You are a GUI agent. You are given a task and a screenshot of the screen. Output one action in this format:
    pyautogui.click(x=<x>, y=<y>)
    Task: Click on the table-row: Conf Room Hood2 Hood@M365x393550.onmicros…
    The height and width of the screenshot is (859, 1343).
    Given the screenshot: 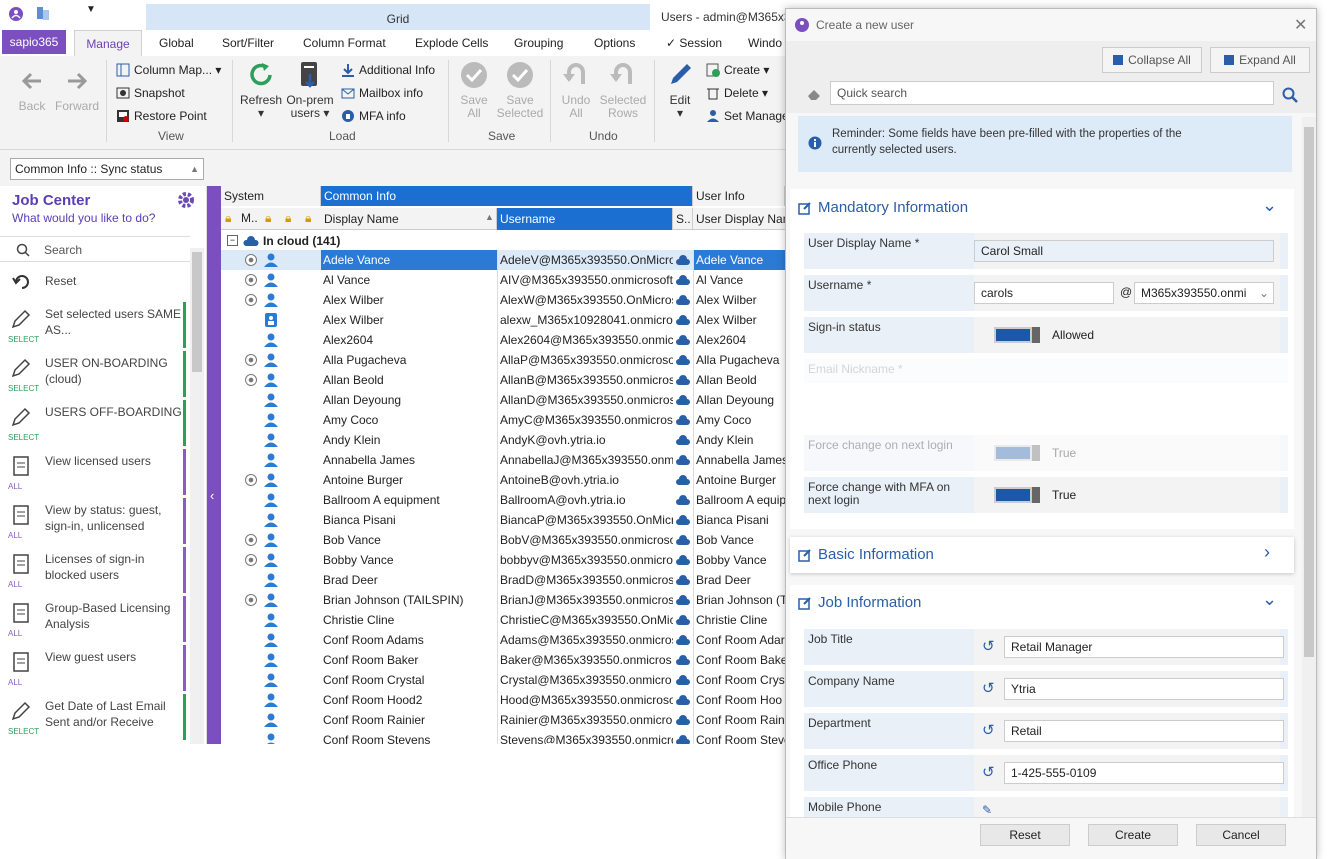 What is the action you would take?
    pyautogui.click(x=503, y=700)
    